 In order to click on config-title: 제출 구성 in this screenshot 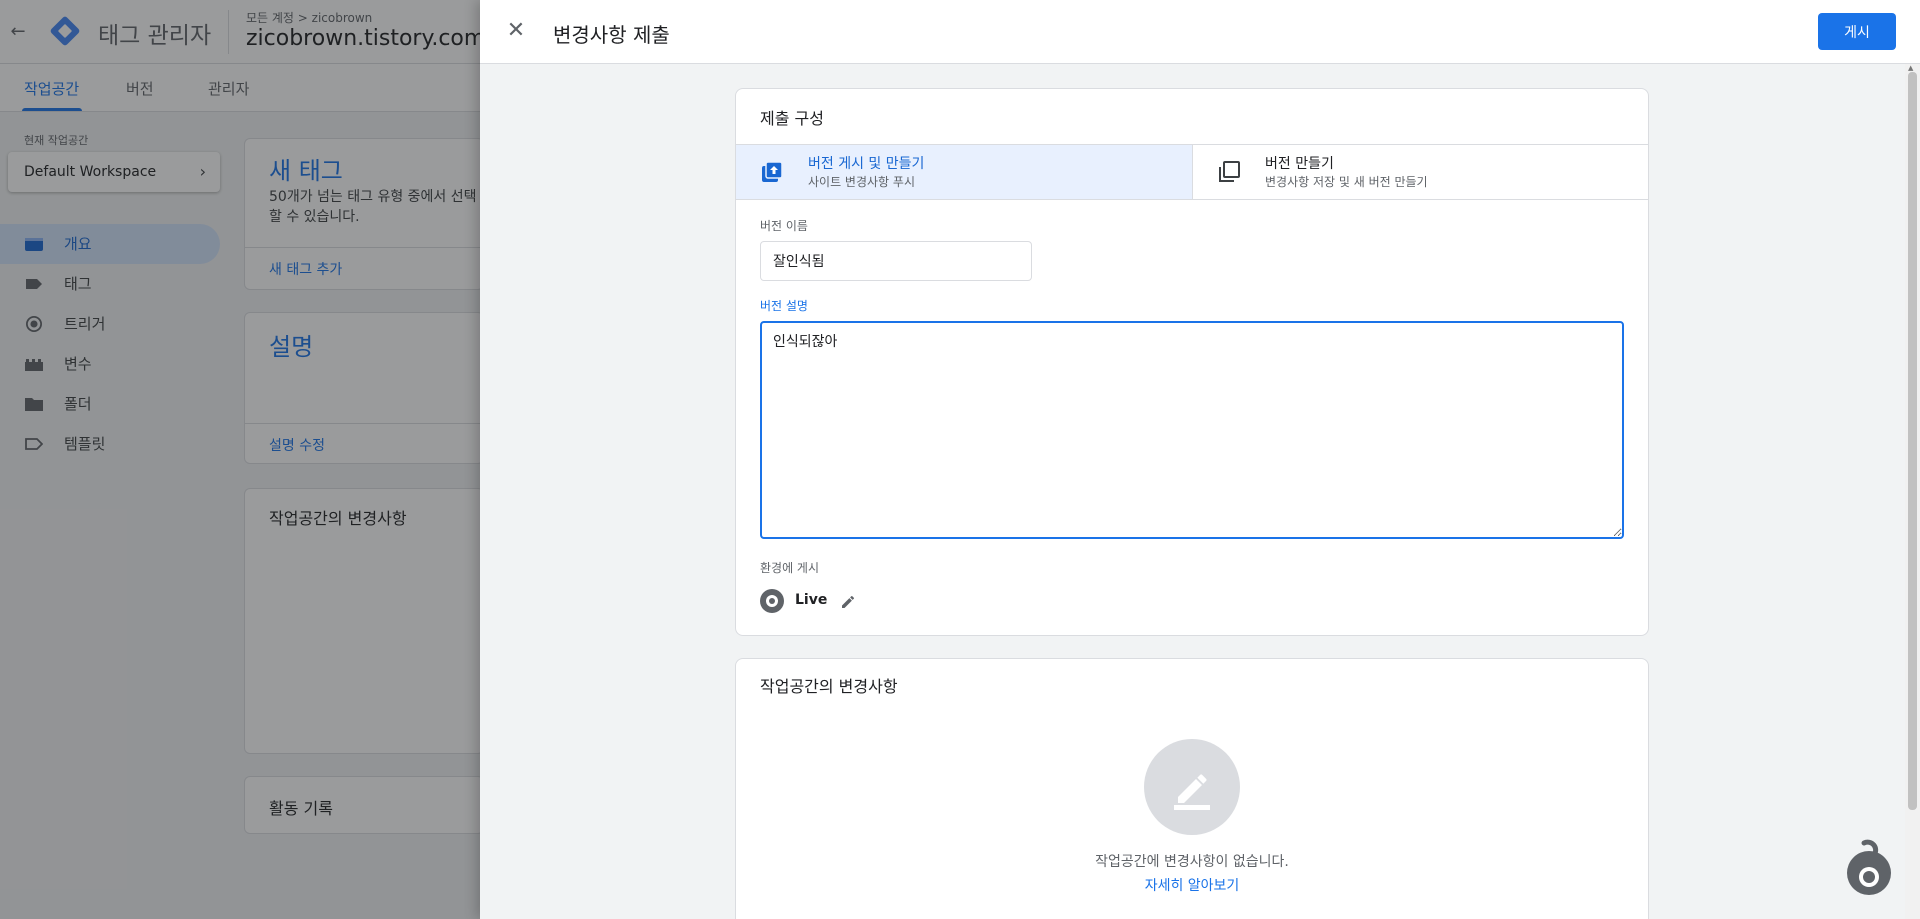, I will do `click(792, 118)`.